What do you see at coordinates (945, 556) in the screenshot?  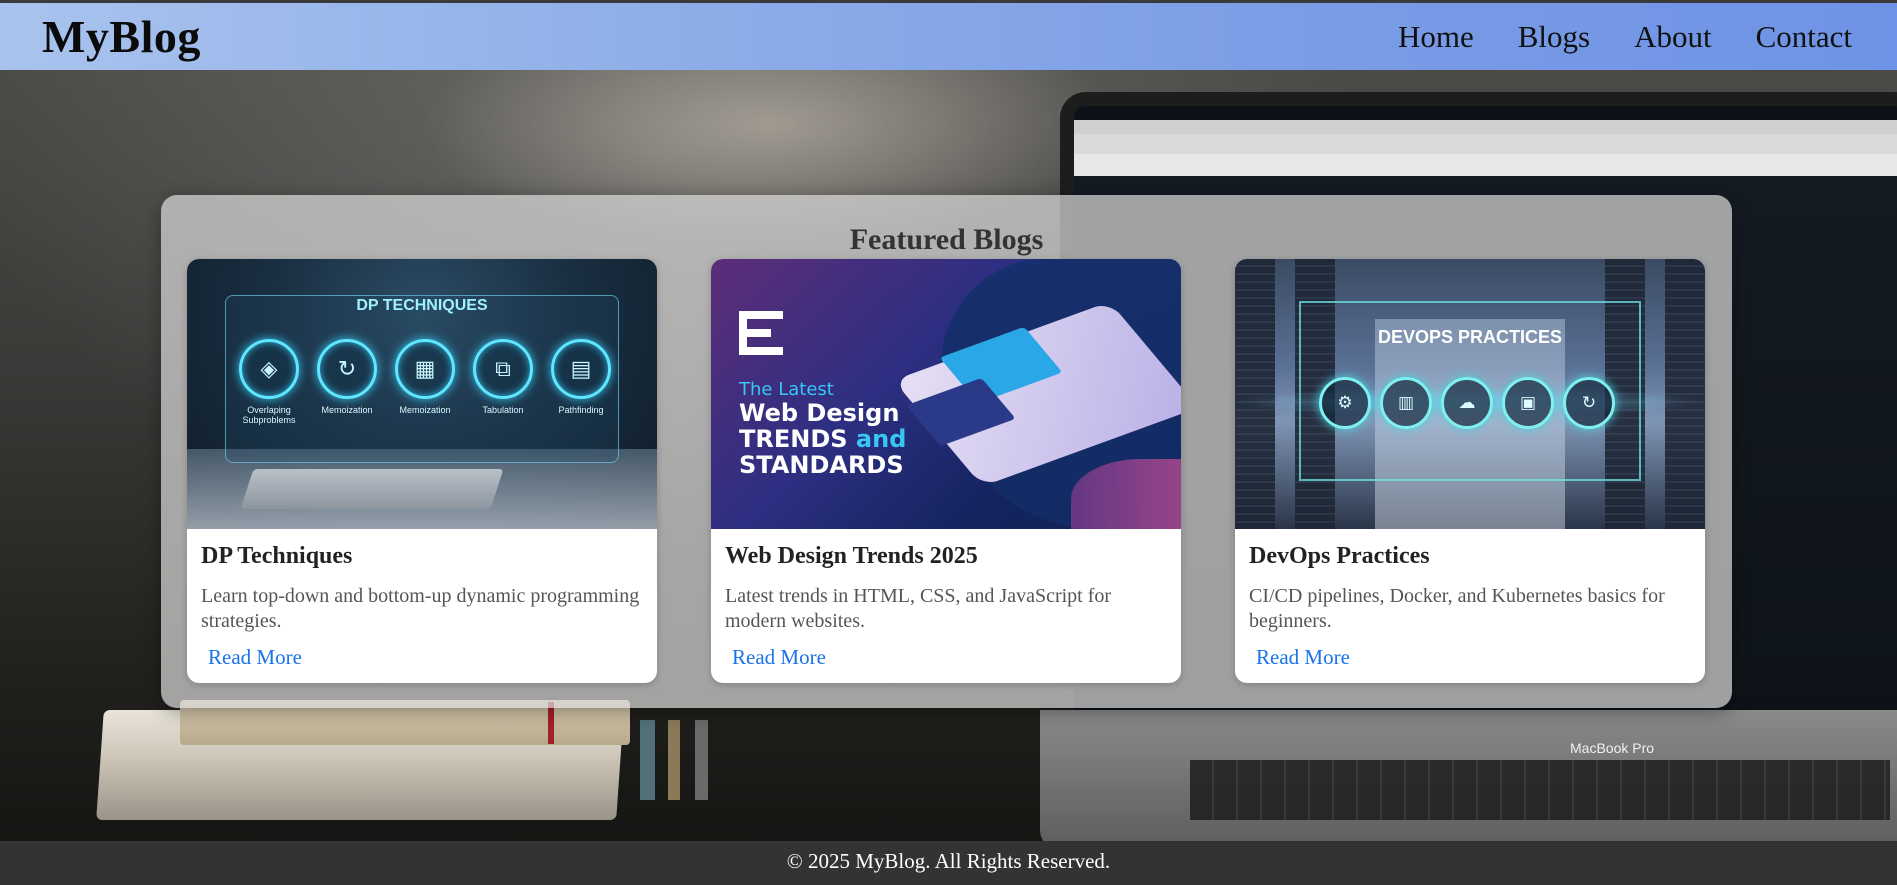 I see `card-title: Web Design Trends 2025` at bounding box center [945, 556].